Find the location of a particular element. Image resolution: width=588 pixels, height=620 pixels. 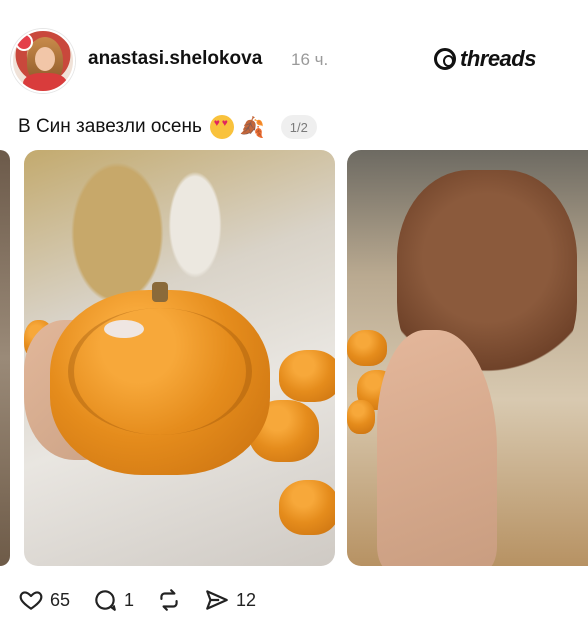

pumpkin-jar is located at coordinates (160, 378).